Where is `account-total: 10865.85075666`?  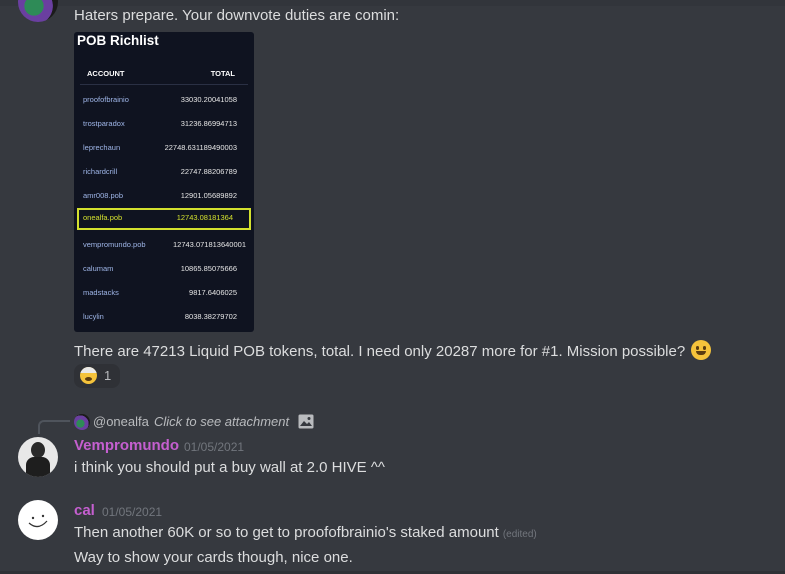
account-total: 10865.85075666 is located at coordinates (208, 268).